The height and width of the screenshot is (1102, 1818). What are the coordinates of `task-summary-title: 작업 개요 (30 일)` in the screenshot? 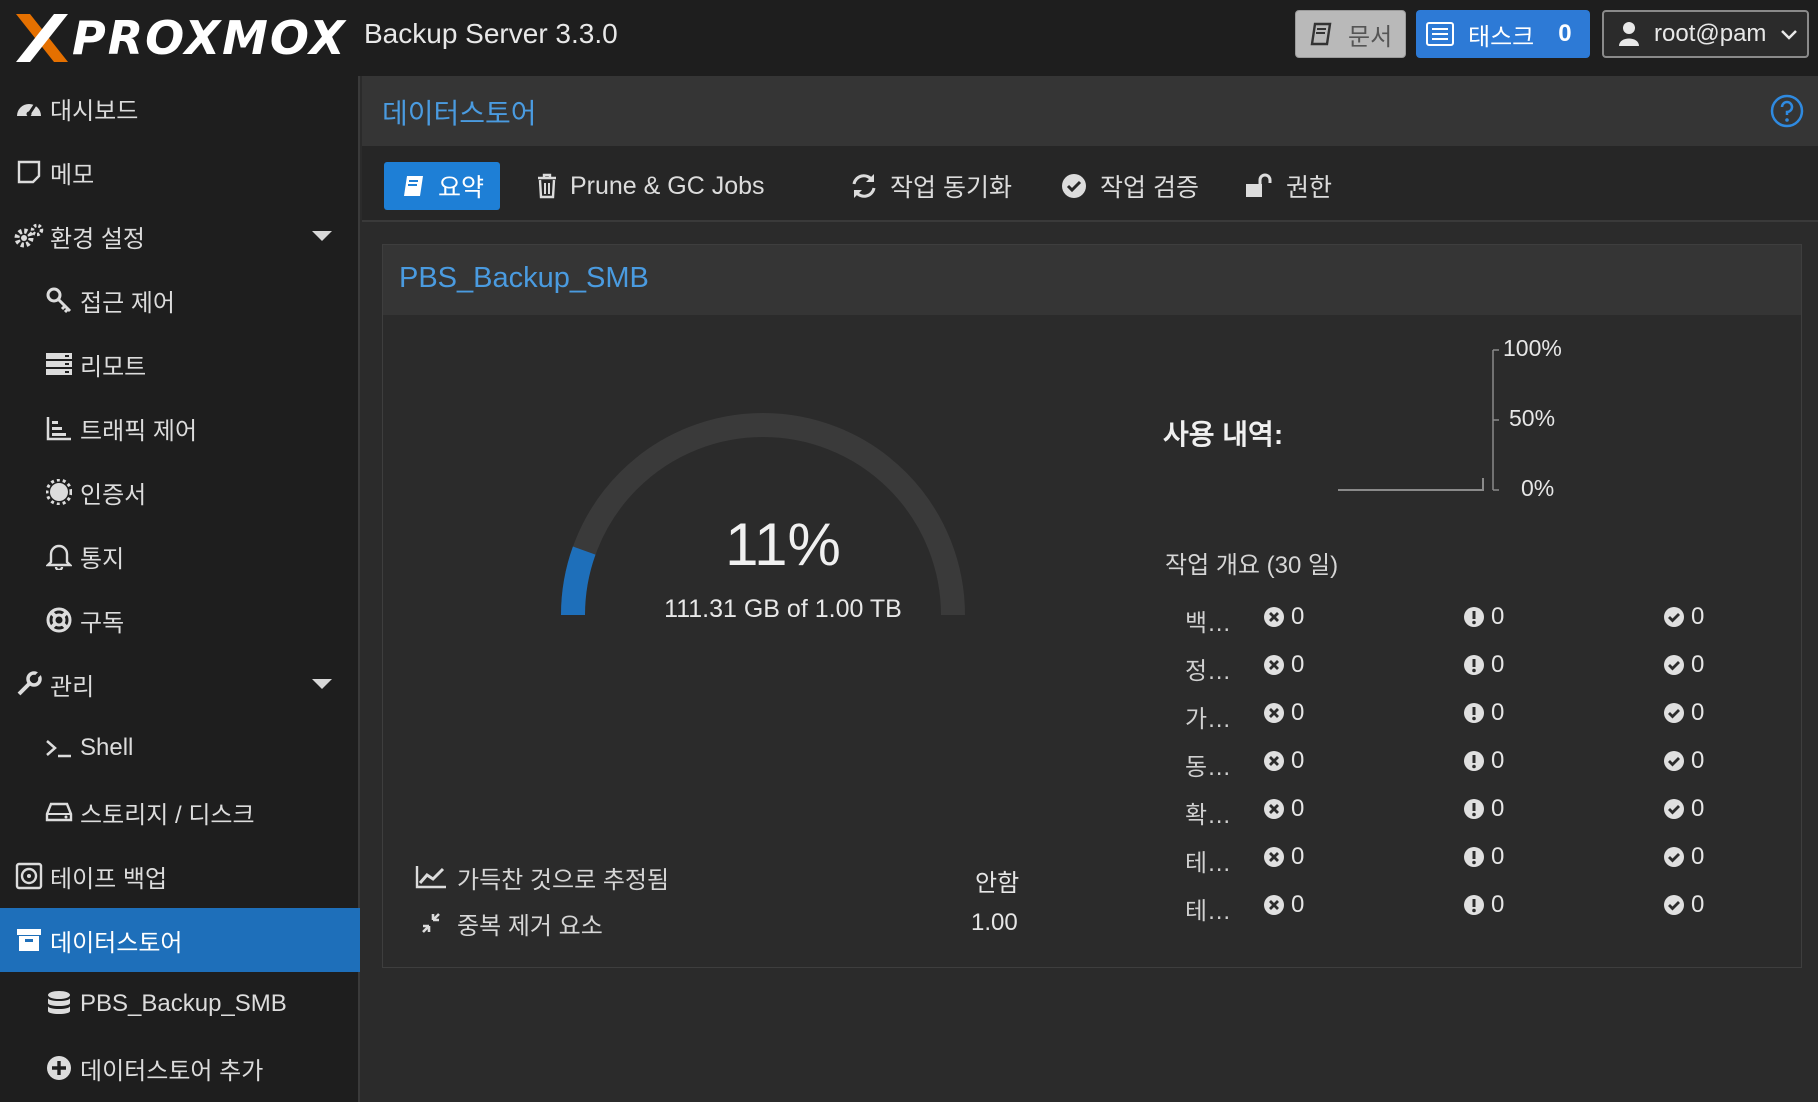 It's located at (1252, 565).